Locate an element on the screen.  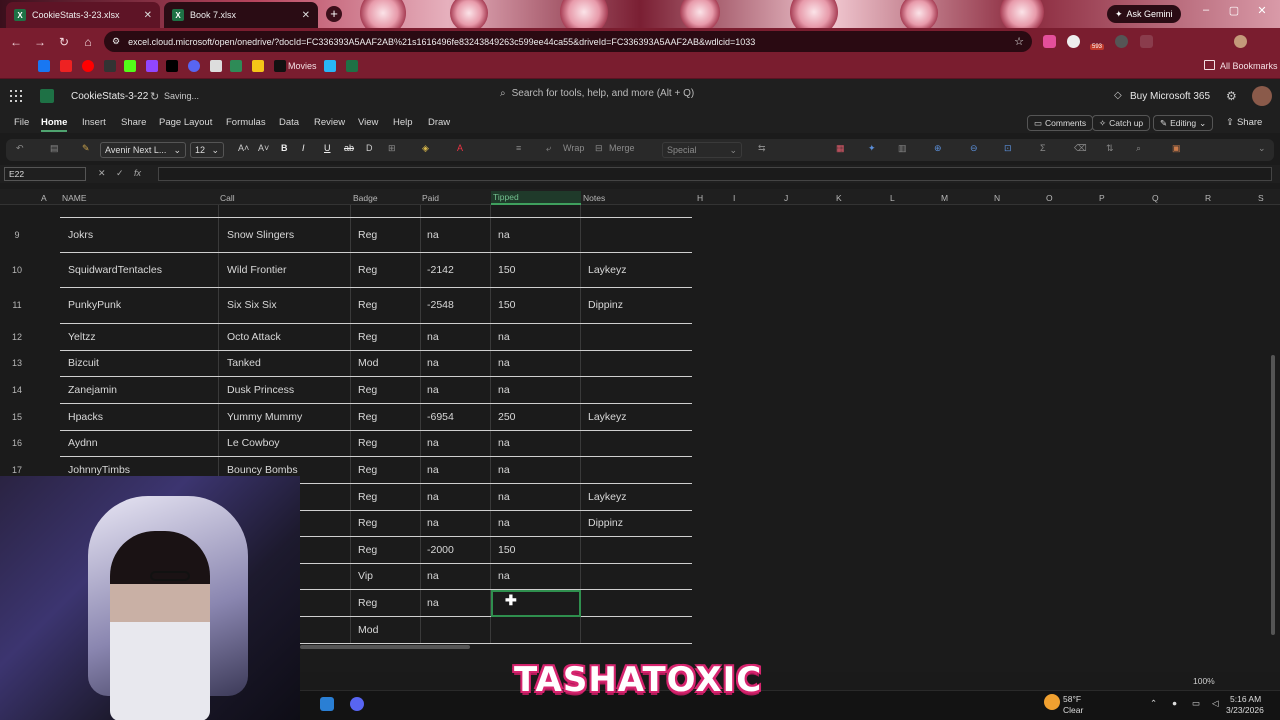
menu-share: Share is located at coordinates (133, 122).